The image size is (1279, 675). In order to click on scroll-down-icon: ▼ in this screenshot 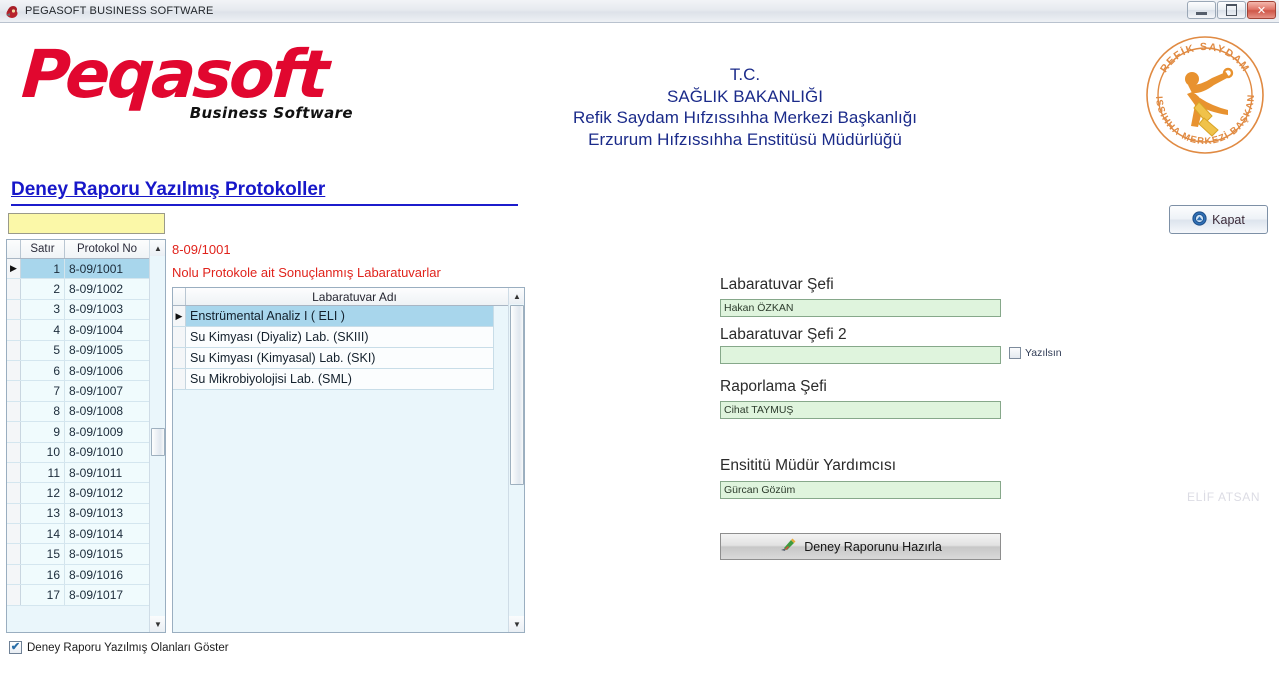, I will do `click(157, 624)`.